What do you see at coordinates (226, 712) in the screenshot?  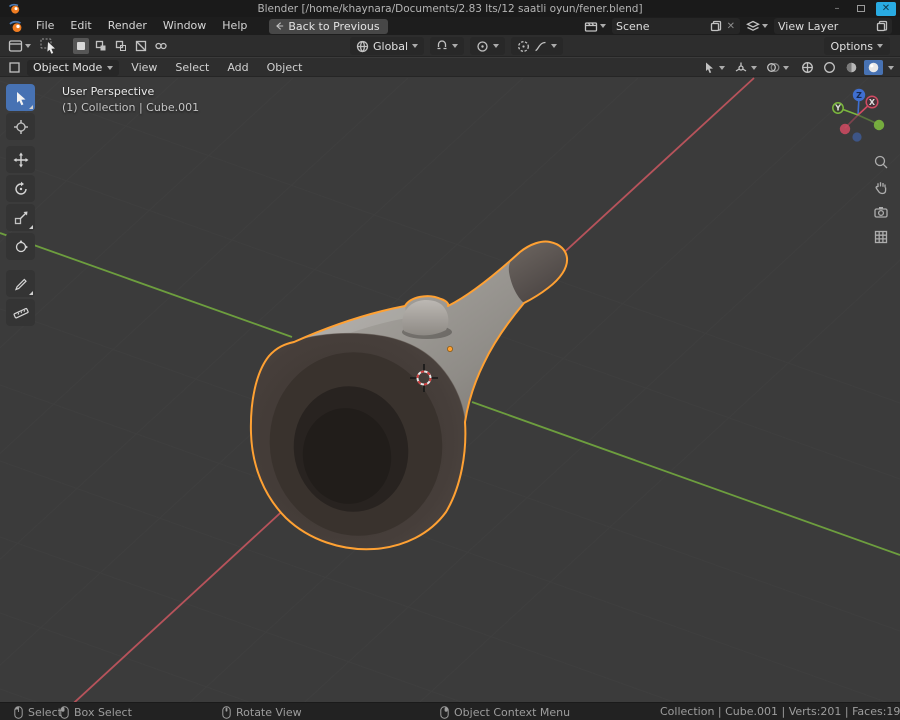 I see `mouse-mmb-icon` at bounding box center [226, 712].